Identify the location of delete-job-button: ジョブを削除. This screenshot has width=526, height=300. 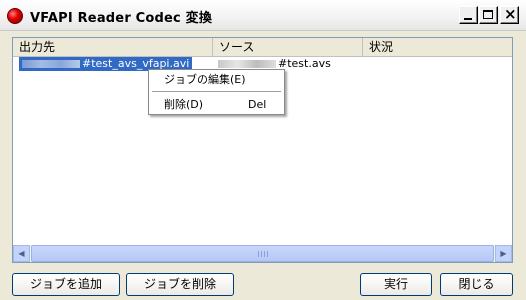
(180, 284).